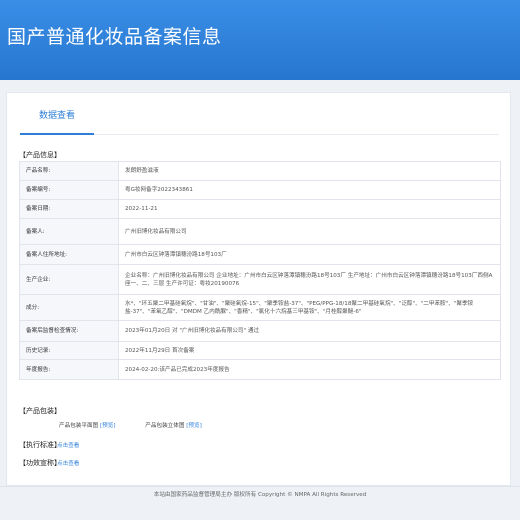  I want to click on table-row: 备案日期: 2022-11-21, so click(260, 209).